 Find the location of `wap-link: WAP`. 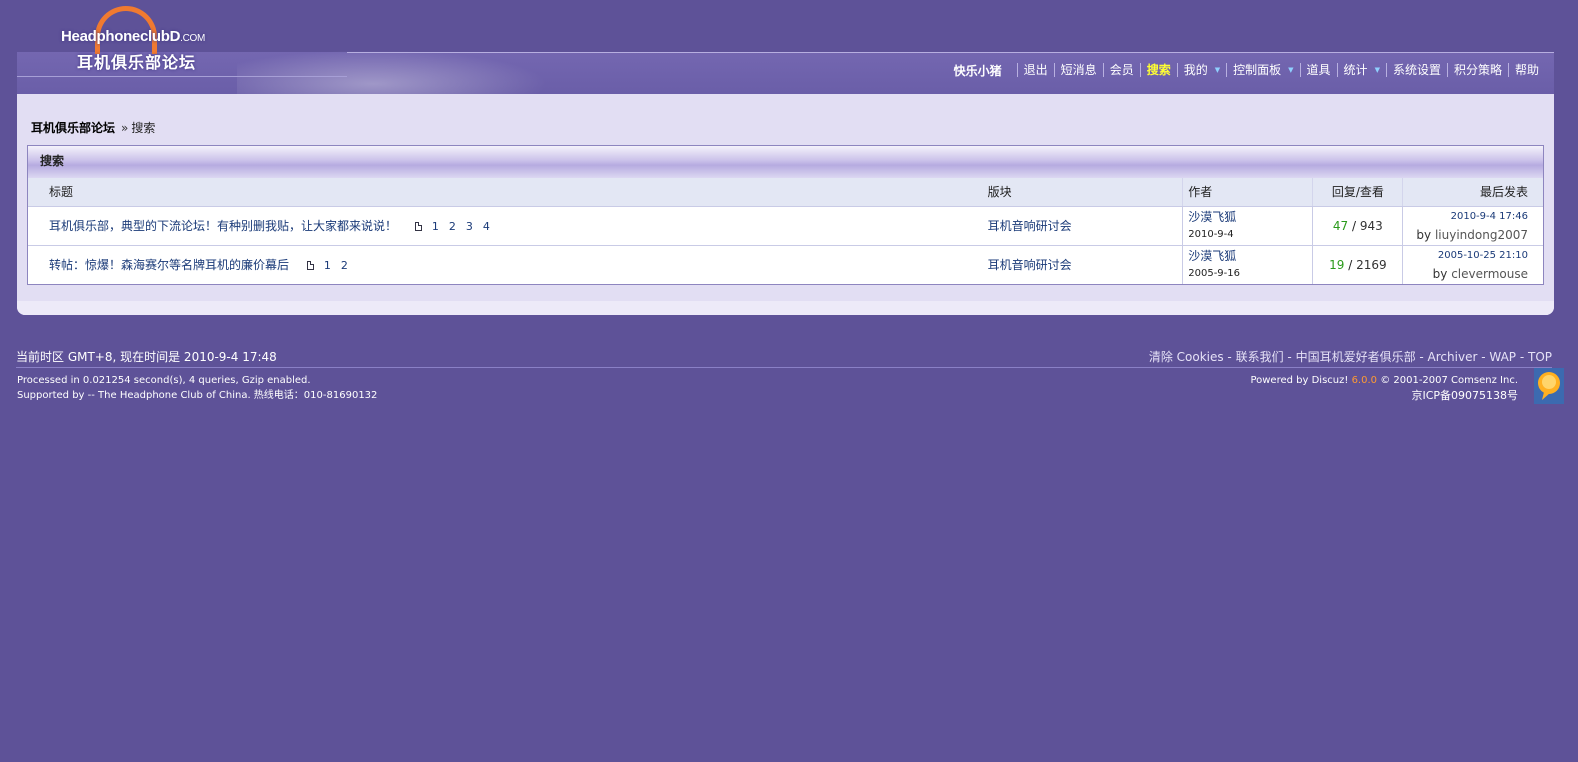

wap-link: WAP is located at coordinates (1502, 357).